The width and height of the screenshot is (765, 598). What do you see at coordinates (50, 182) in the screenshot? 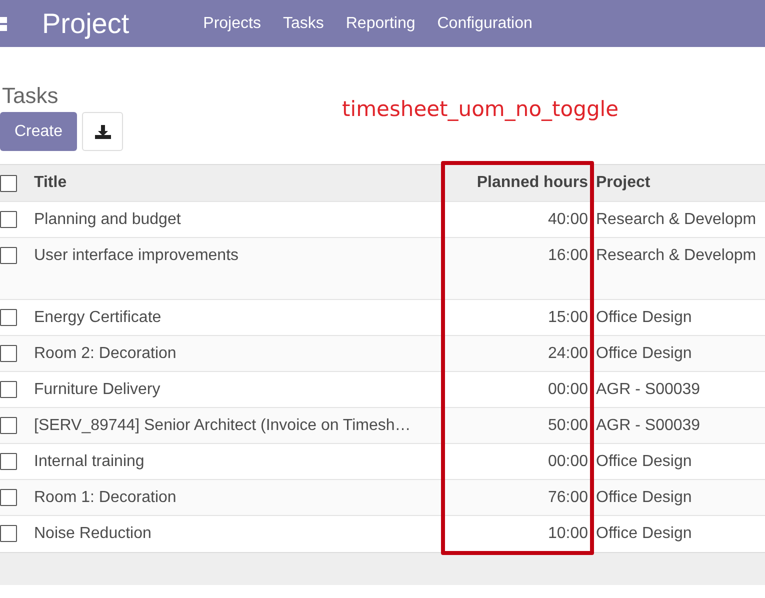
I see `column-header: Title` at bounding box center [50, 182].